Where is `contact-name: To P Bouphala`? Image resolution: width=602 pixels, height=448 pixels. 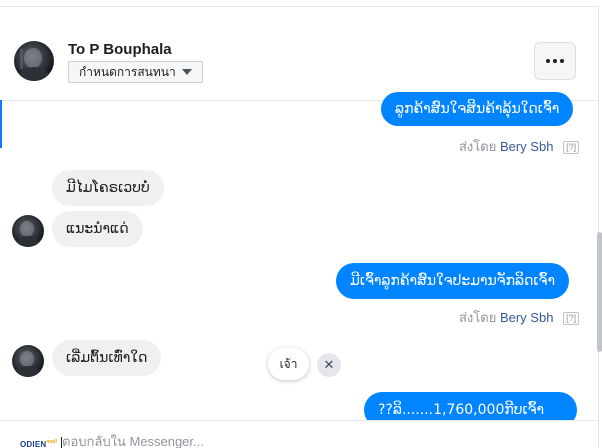
contact-name: To P Bouphala is located at coordinates (120, 49).